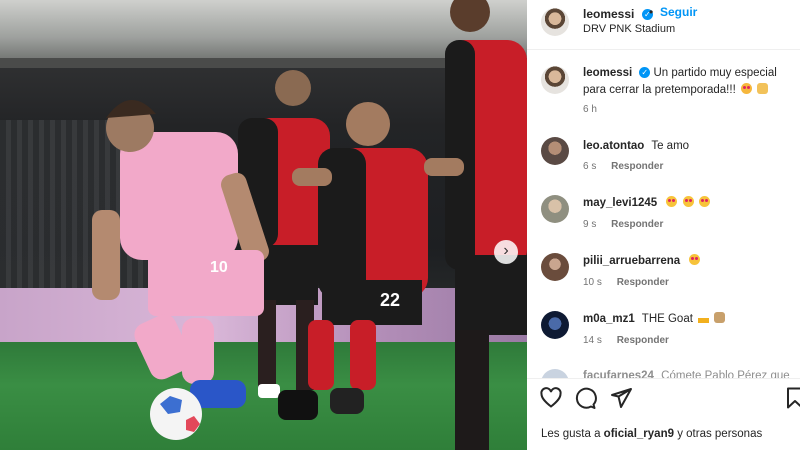  Describe the element at coordinates (590, 224) in the screenshot. I see `comment-time: 9 s` at that location.